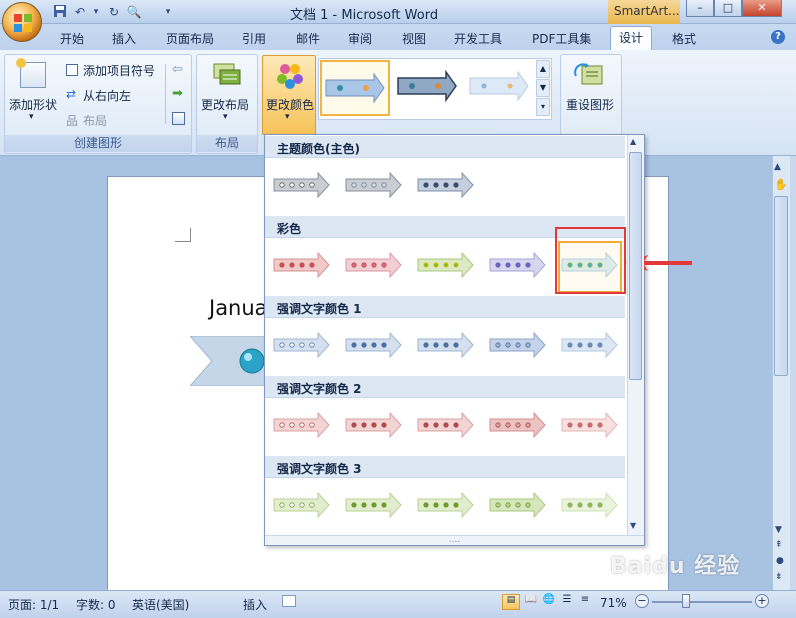 The width and height of the screenshot is (796, 618). What do you see at coordinates (96, 604) in the screenshot?
I see `word-count: 字数: 0` at bounding box center [96, 604].